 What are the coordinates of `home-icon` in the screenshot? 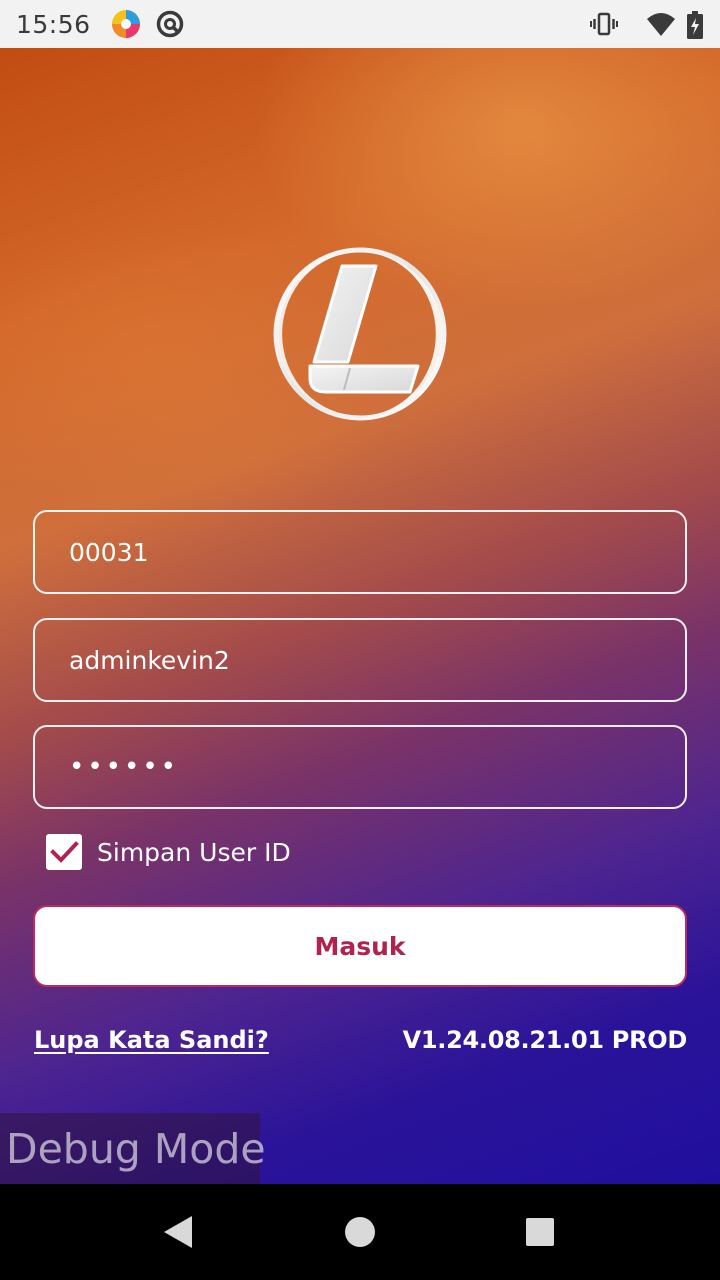 It's located at (360, 1232).